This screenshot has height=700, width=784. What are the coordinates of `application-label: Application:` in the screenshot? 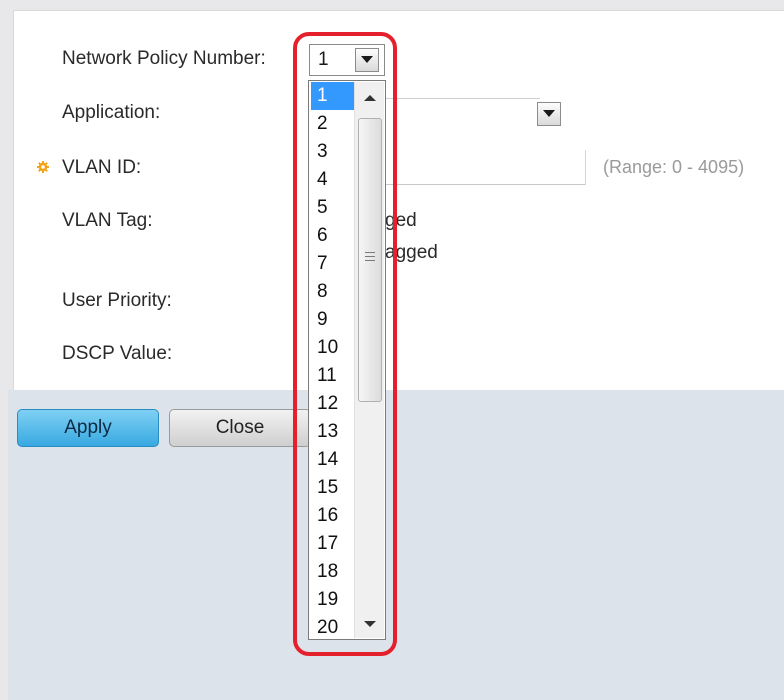 It's located at (111, 112).